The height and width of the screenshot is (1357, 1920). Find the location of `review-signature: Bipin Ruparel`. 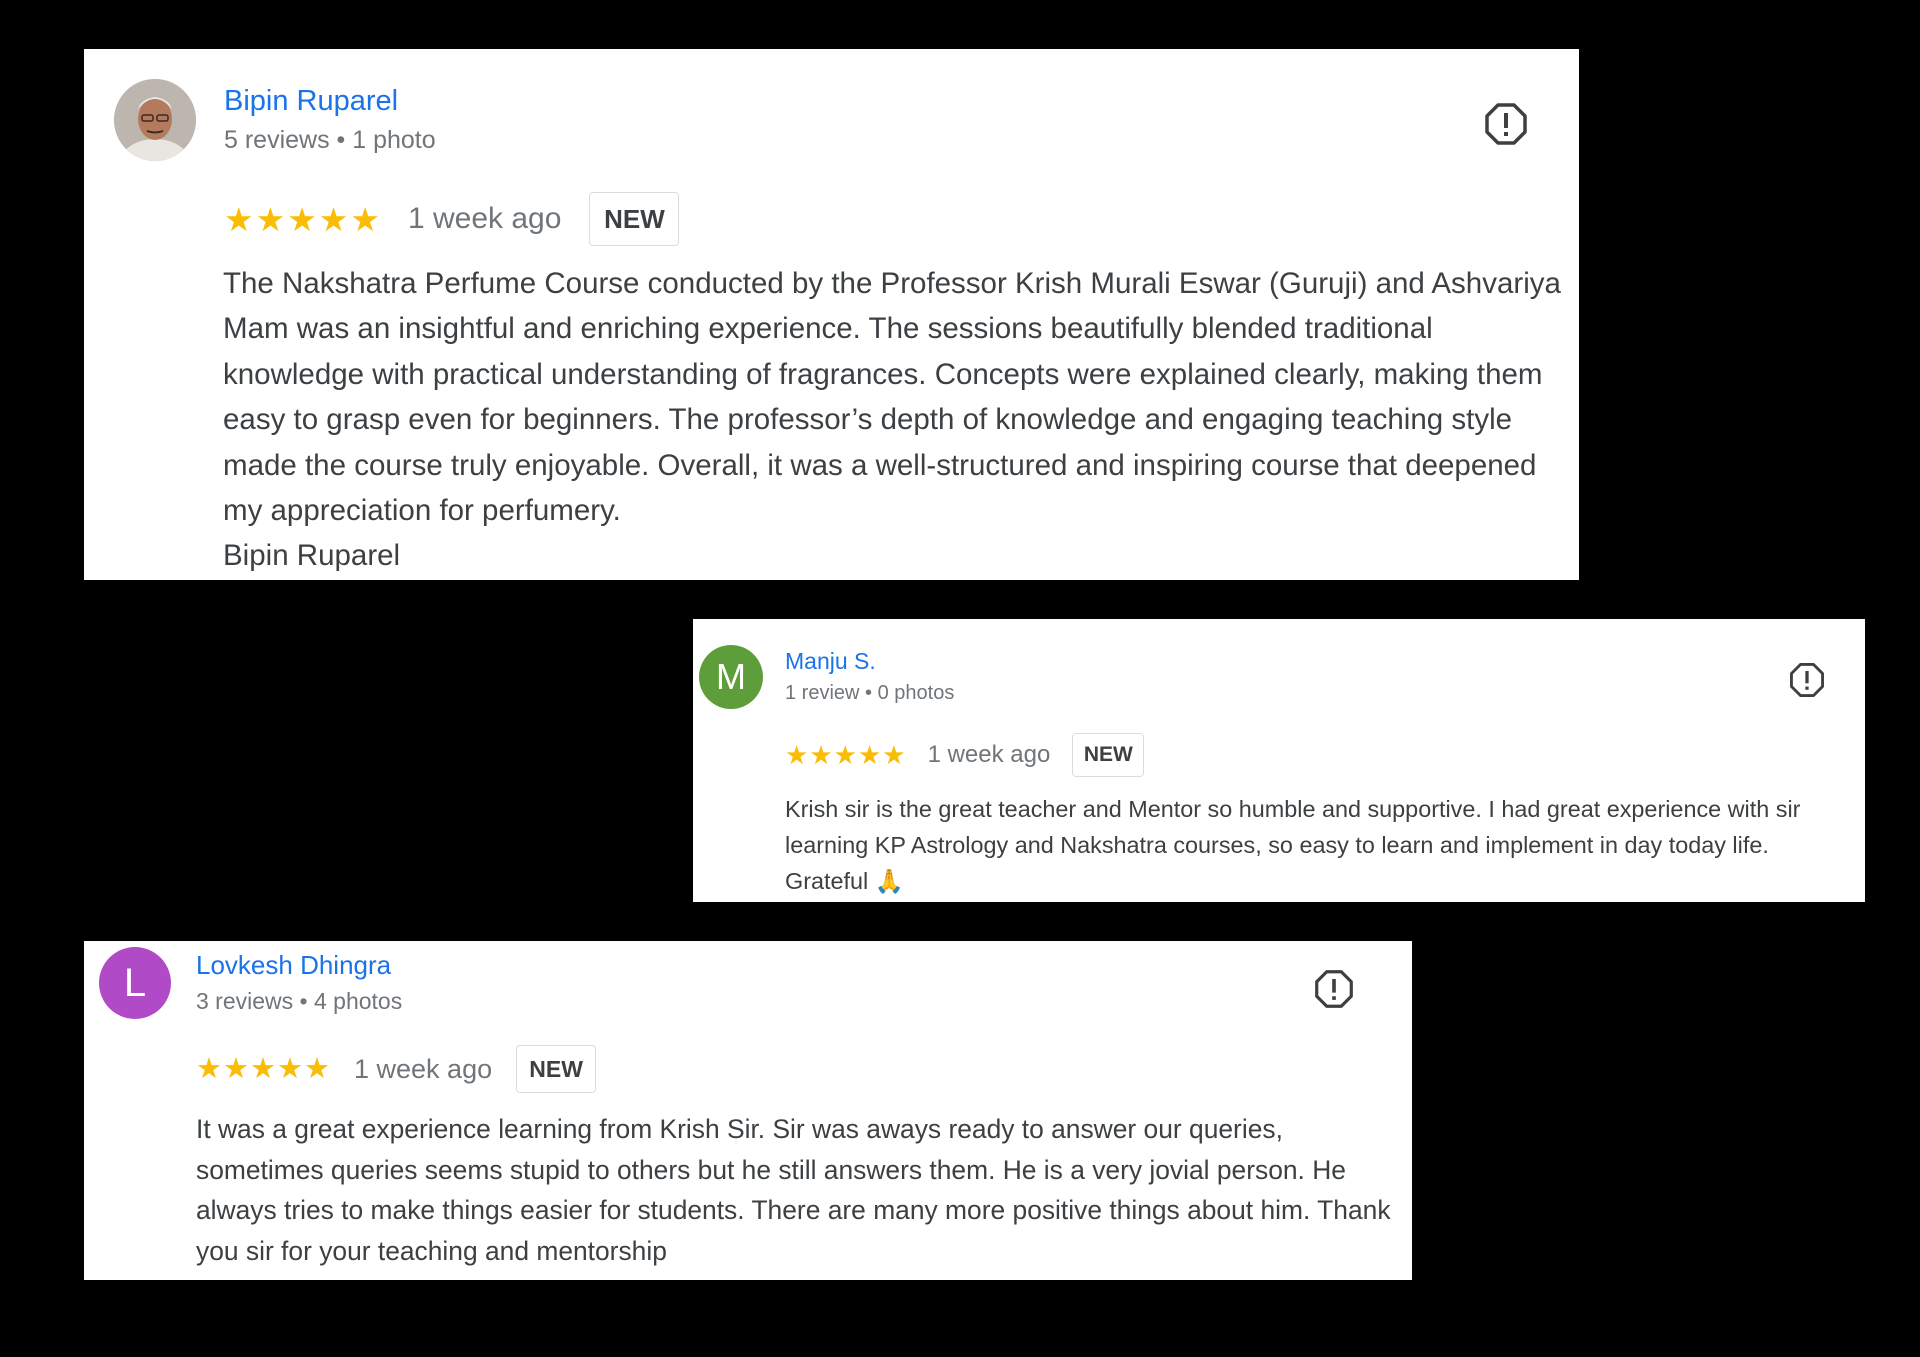

review-signature: Bipin Ruparel is located at coordinates (312, 556).